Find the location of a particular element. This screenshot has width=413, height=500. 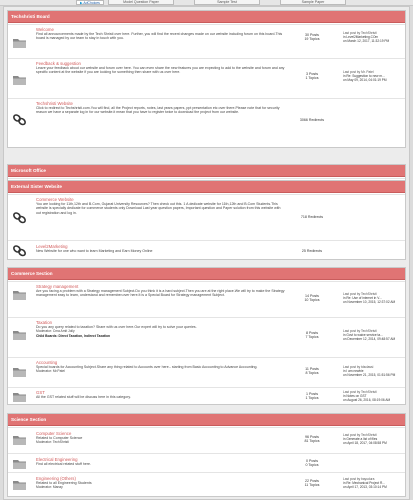

topic-count: 81 Topics is located at coordinates (312, 441).